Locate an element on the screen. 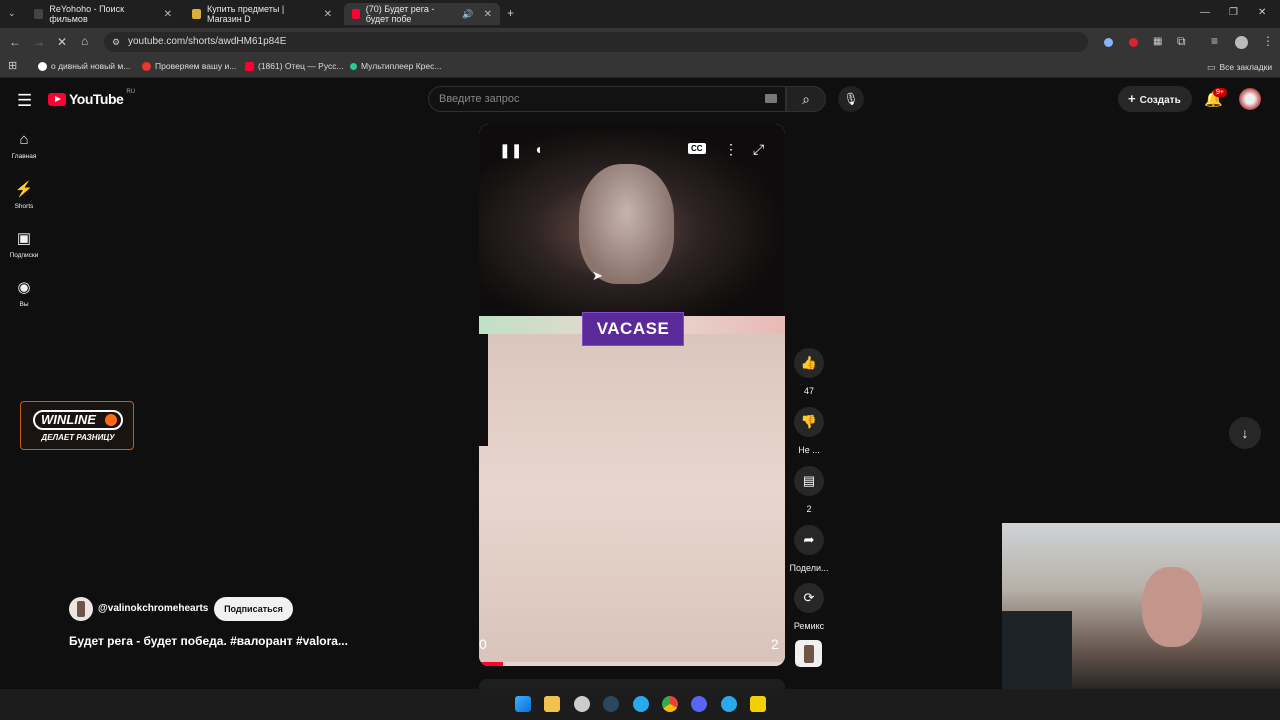  fullscreen-icon: ⤢ is located at coordinates (758, 149).